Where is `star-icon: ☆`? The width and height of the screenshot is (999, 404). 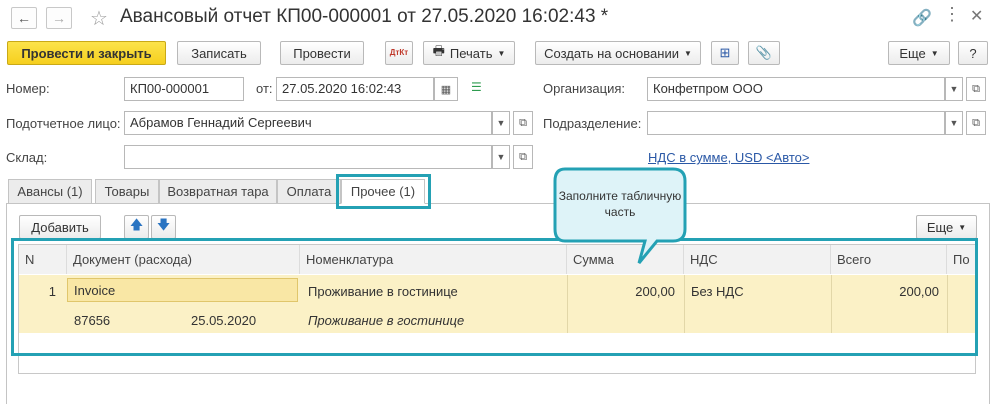 star-icon: ☆ is located at coordinates (99, 18).